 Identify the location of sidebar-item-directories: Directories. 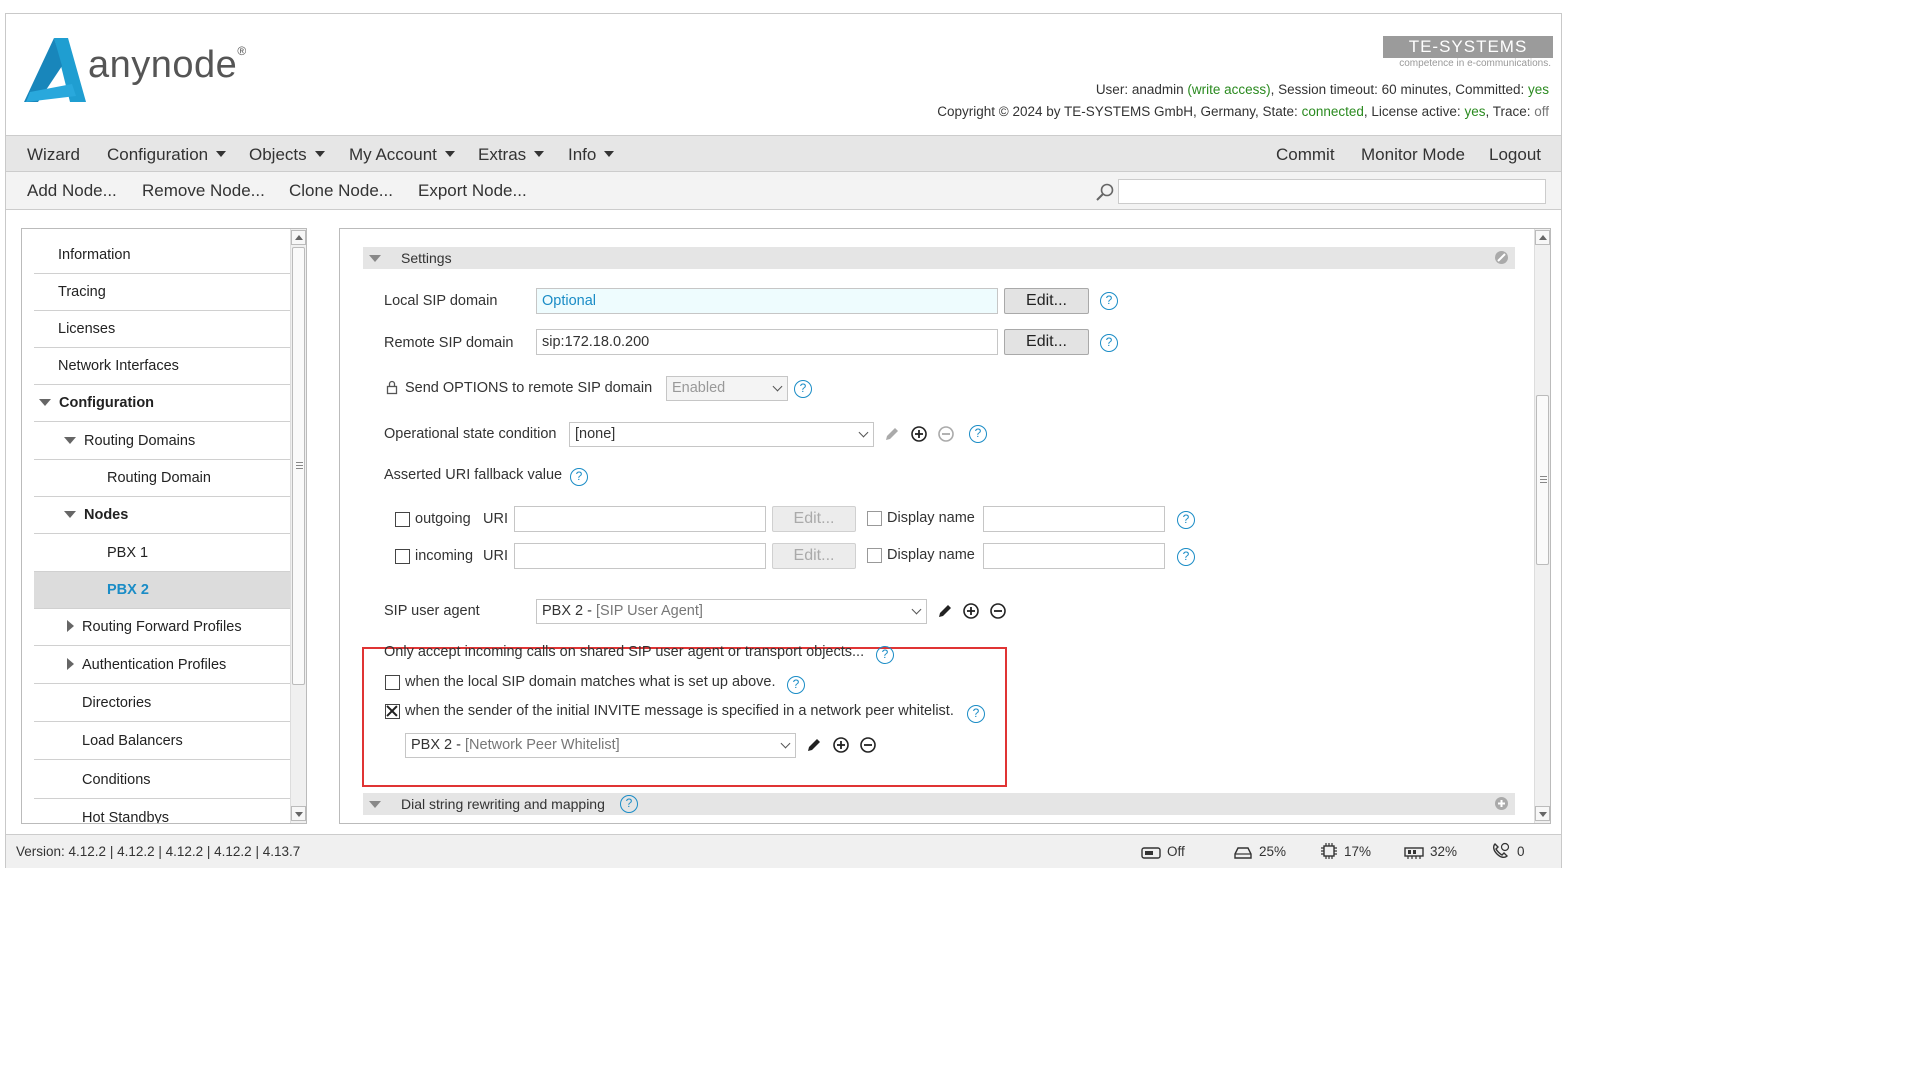
(164, 703).